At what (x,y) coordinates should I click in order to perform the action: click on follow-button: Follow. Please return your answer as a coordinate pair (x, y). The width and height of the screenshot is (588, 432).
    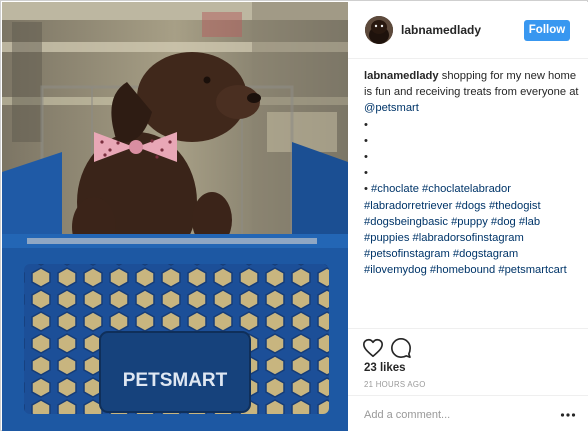
    Looking at the image, I should click on (547, 30).